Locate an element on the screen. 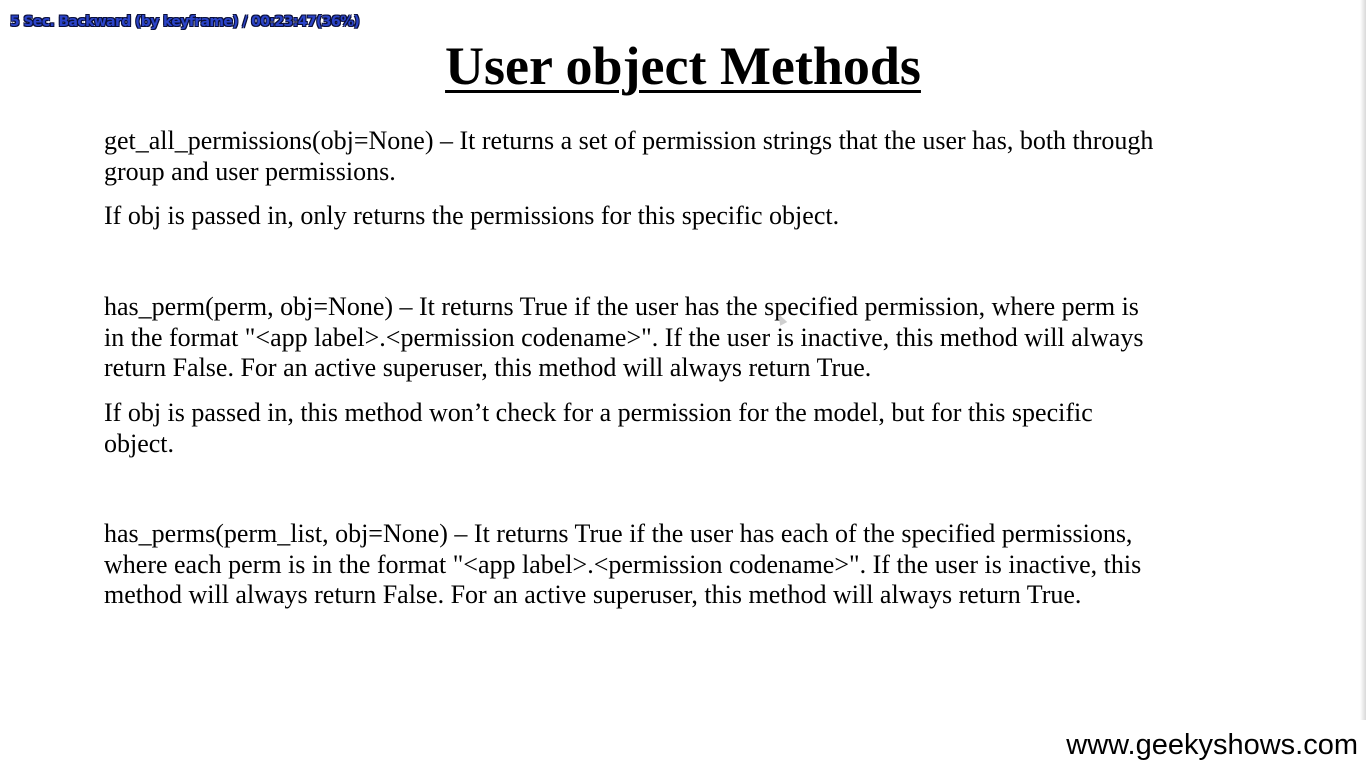 The image size is (1366, 768). slide-title-text: User object Methods is located at coordinates (683, 66).